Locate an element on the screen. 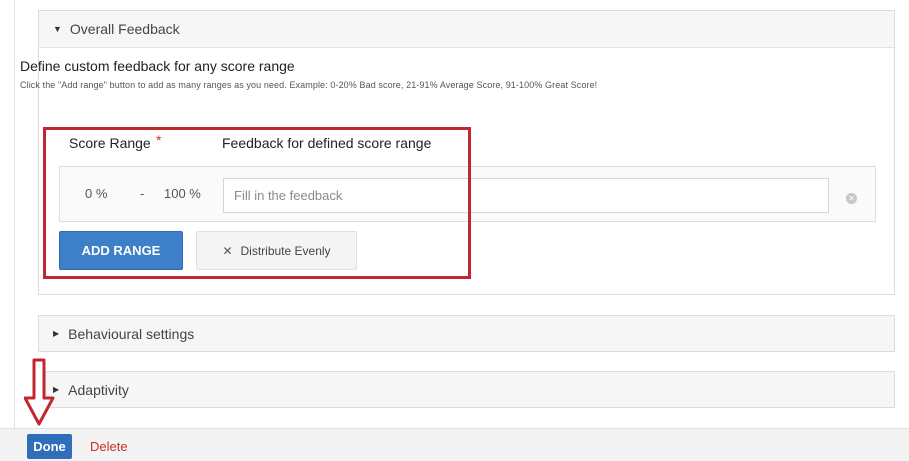 The width and height of the screenshot is (909, 461). behavioural-settings-label: Behavioural settings is located at coordinates (131, 333).